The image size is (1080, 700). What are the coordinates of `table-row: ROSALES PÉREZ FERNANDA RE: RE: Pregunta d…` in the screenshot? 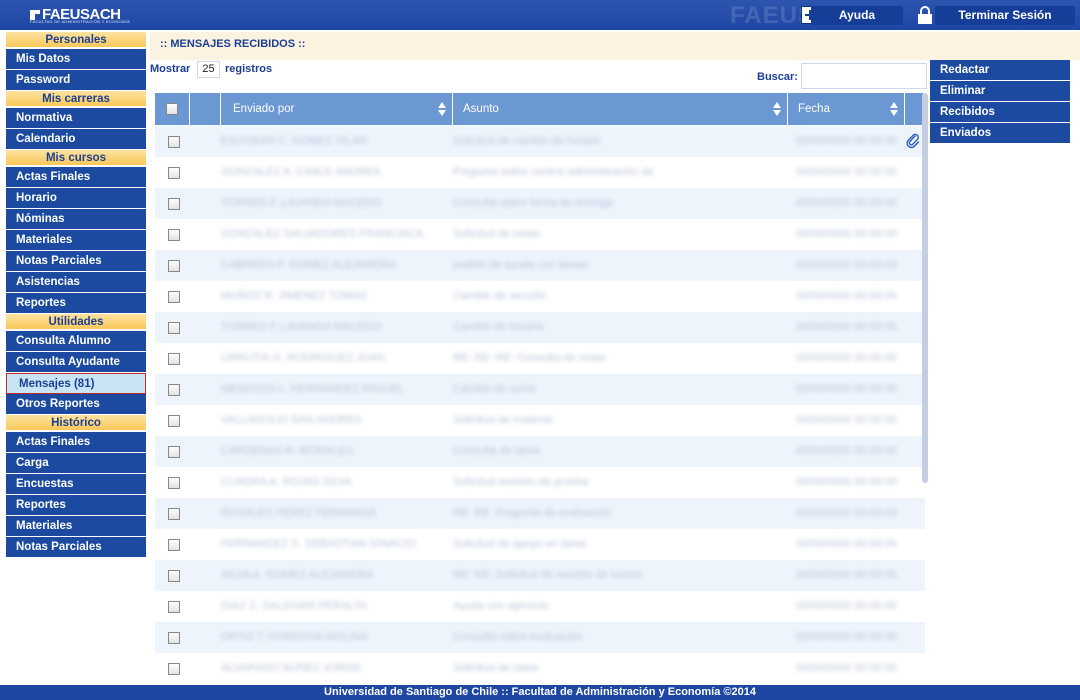 It's located at (540, 513).